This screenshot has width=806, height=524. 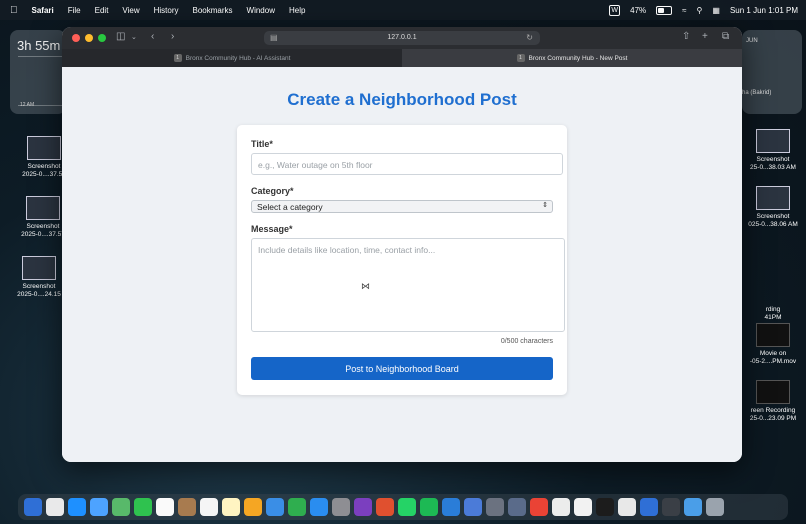 What do you see at coordinates (764, 10) in the screenshot?
I see `clock: Sun 1 Jun 1:01 PM` at bounding box center [764, 10].